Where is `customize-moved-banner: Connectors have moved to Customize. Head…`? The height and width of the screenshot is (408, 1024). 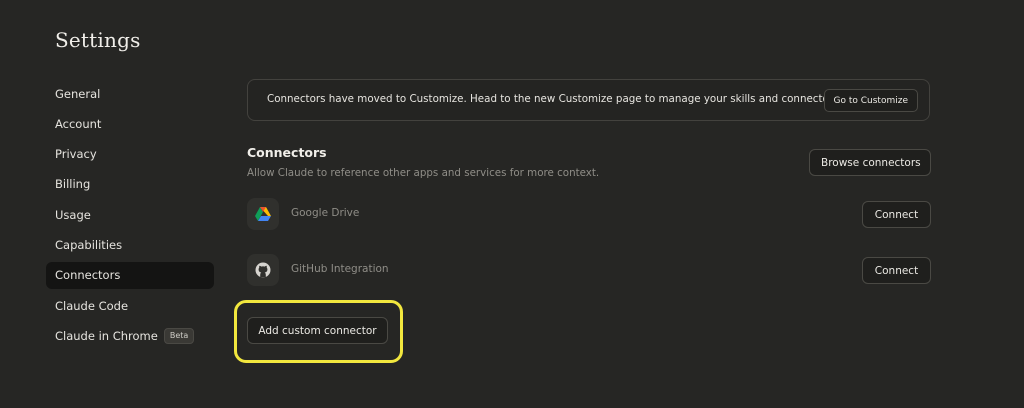 customize-moved-banner: Connectors have moved to Customize. Head… is located at coordinates (588, 100).